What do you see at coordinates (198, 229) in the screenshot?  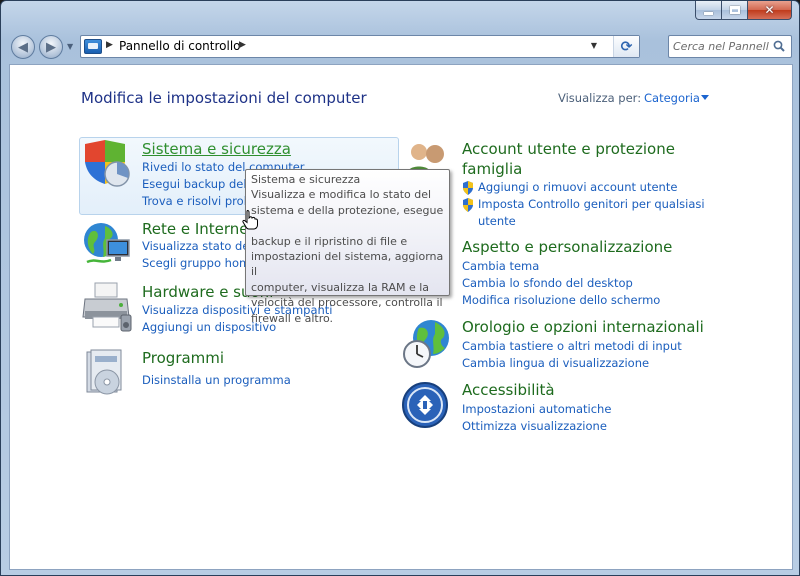 I see `category-title: Rete e Internet` at bounding box center [198, 229].